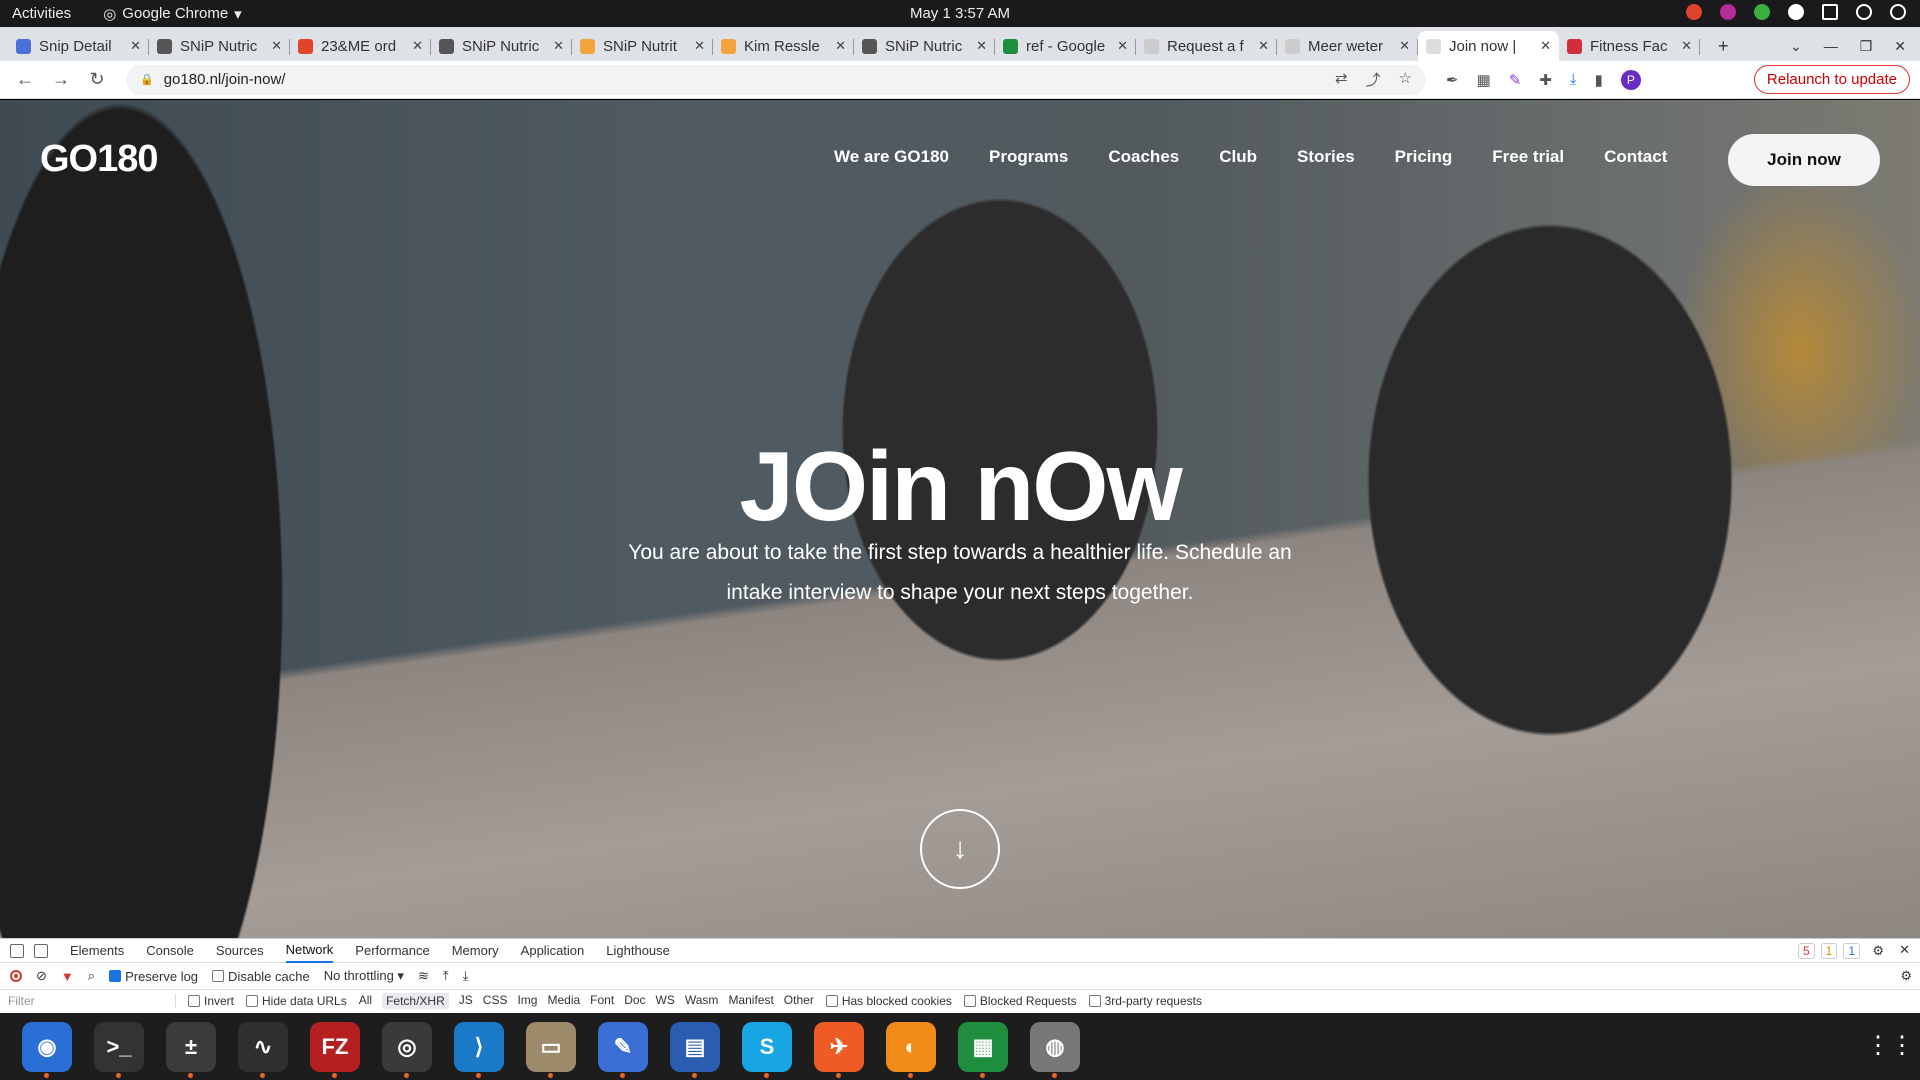  I want to click on blocked-requests-checkbox: Blocked Requests, so click(1020, 1001).